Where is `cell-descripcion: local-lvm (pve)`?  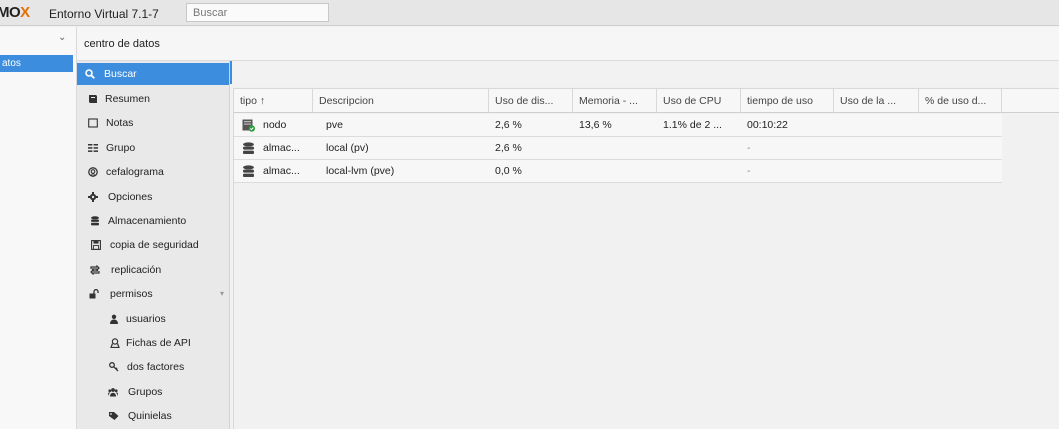 cell-descripcion: local-lvm (pve) is located at coordinates (360, 171).